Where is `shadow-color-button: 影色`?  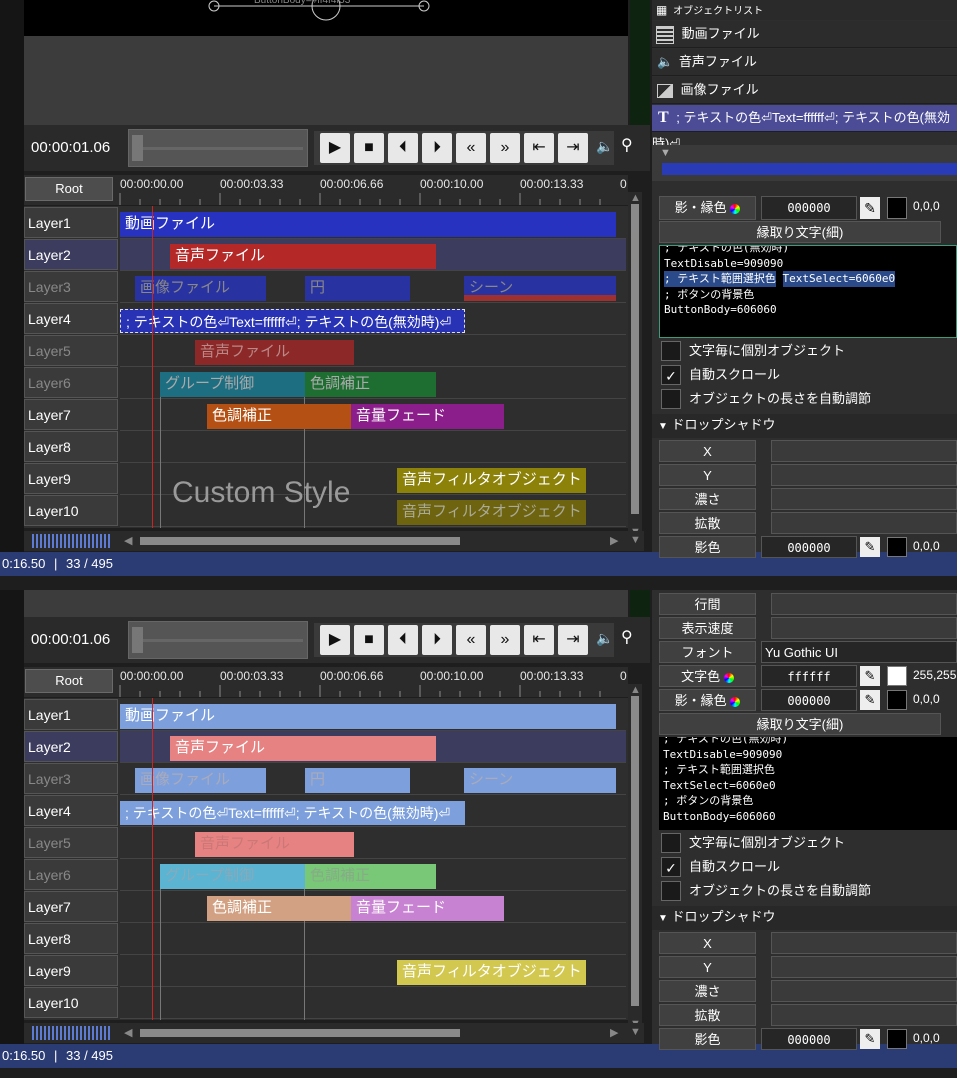 shadow-color-button: 影色 is located at coordinates (707, 1039).